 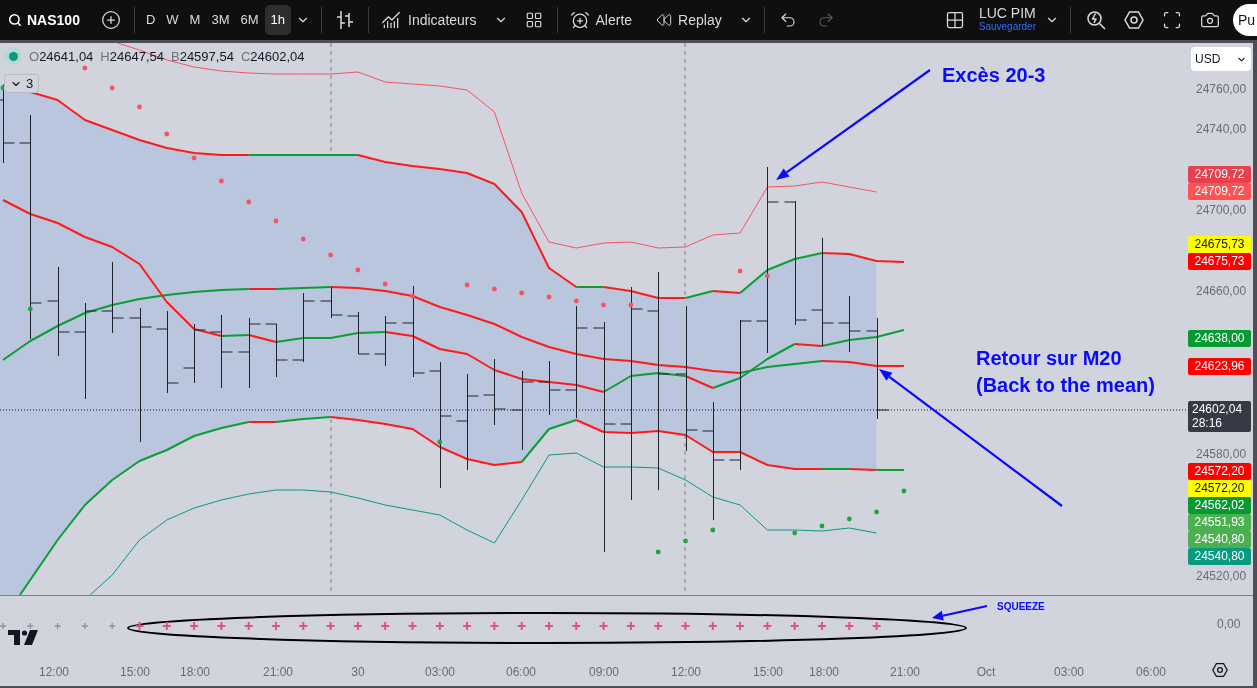 I want to click on publish-button: Pu, so click(x=1245, y=20).